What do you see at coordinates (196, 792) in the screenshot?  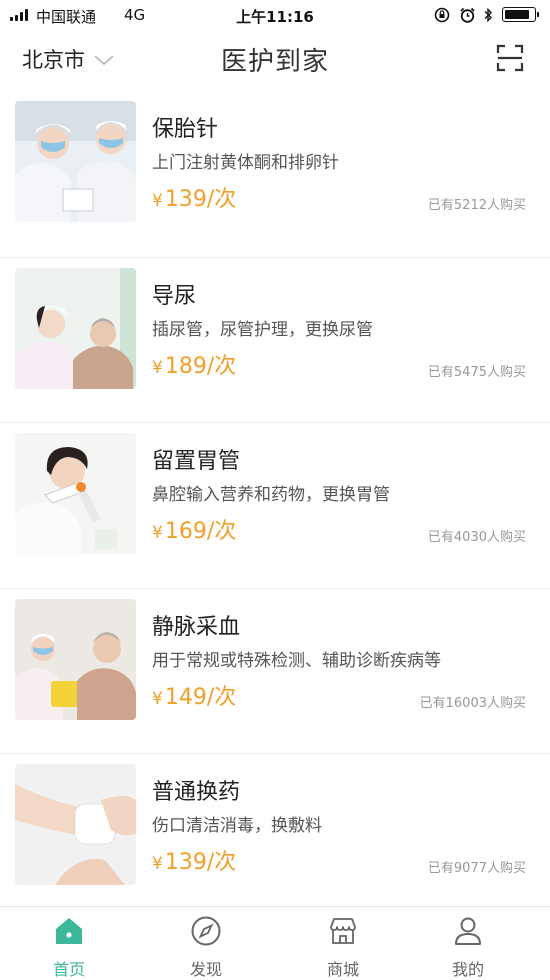 I see `service-name: 普通换药` at bounding box center [196, 792].